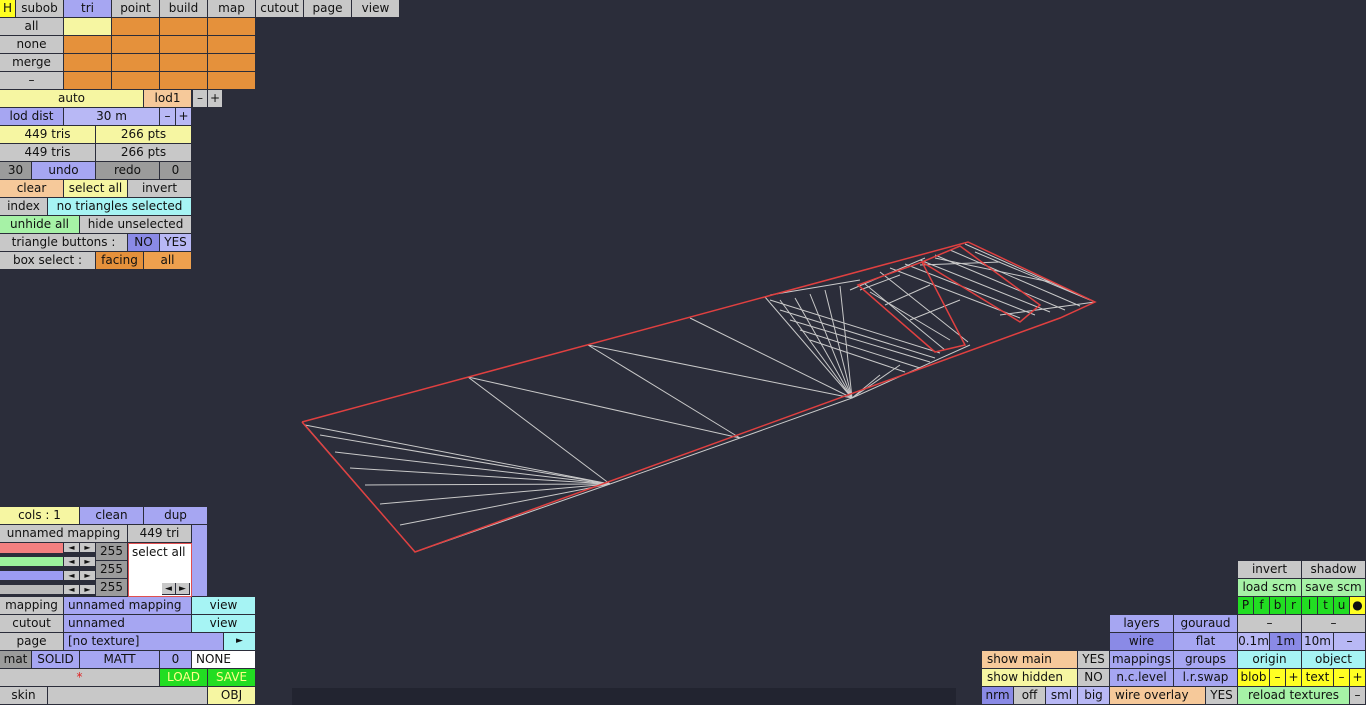 The height and width of the screenshot is (705, 1366). I want to click on matt-button: MATT, so click(120, 660).